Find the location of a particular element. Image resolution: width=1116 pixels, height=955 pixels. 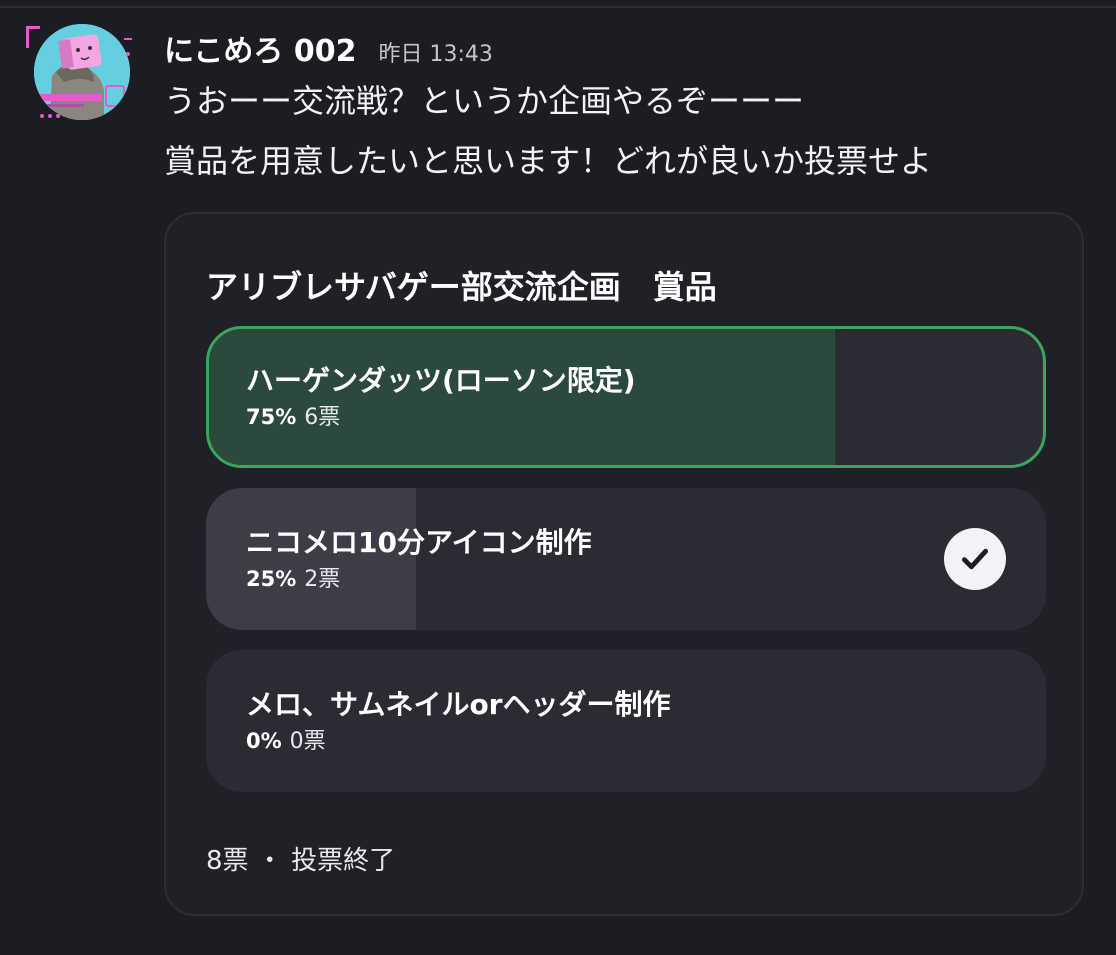

checkmark-icon is located at coordinates (975, 559).